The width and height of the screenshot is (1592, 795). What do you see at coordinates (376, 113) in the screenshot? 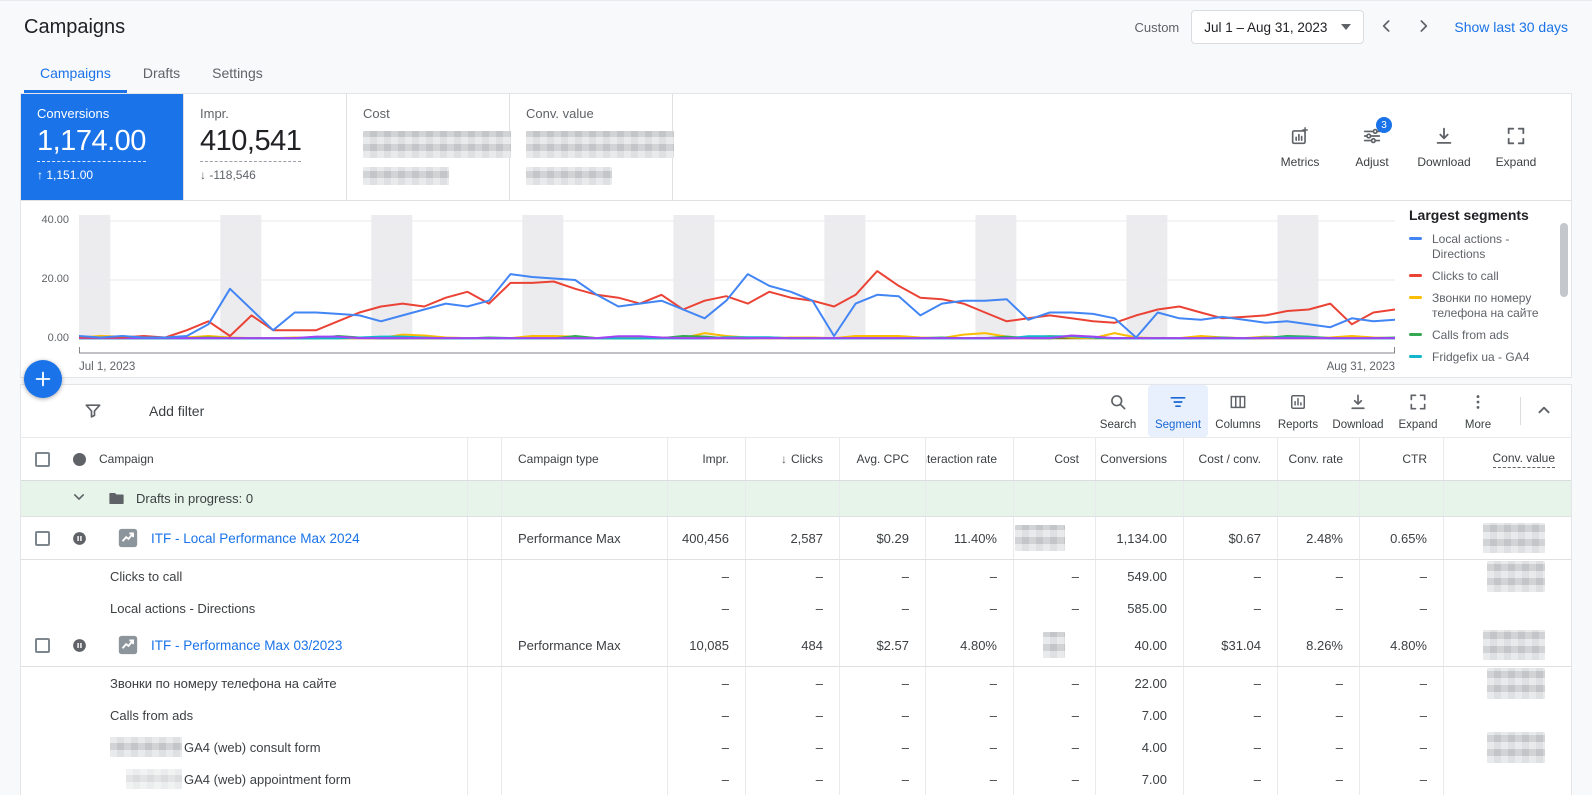
I see `scorecard-label: Cost` at bounding box center [376, 113].